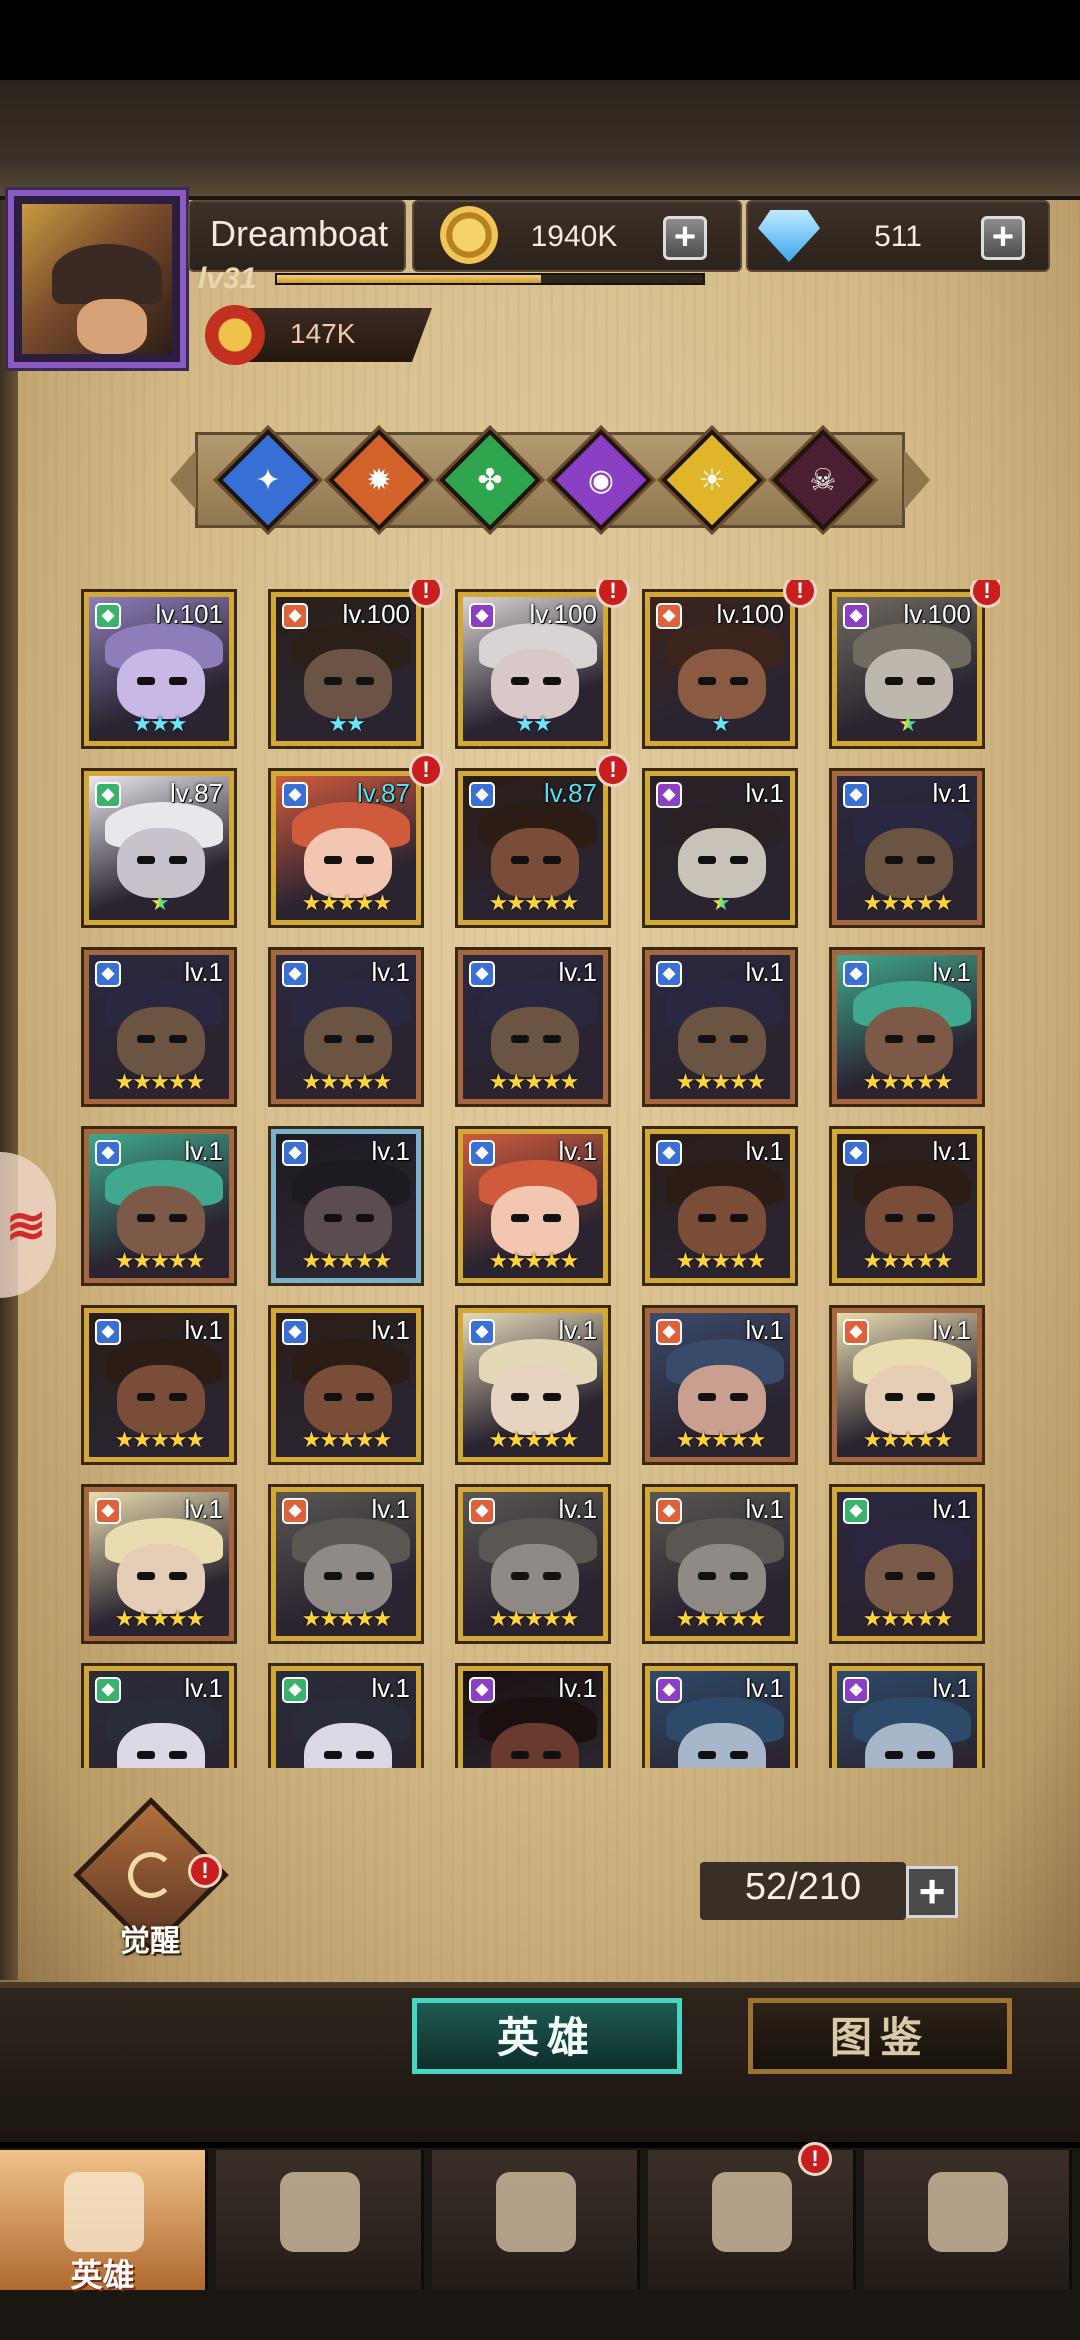 The image size is (1080, 2340). What do you see at coordinates (932, 1892) in the screenshot?
I see `expand-roster-button: +` at bounding box center [932, 1892].